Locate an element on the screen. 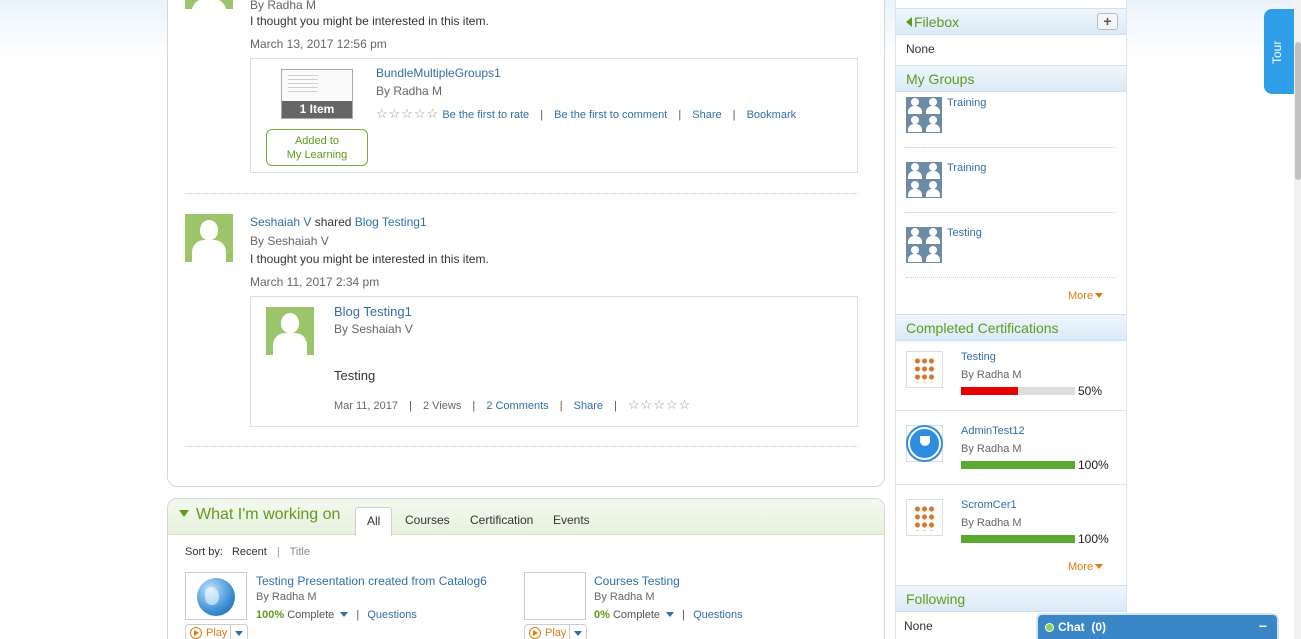 This screenshot has height=639, width=1301. tour-button: Tour is located at coordinates (1279, 51).